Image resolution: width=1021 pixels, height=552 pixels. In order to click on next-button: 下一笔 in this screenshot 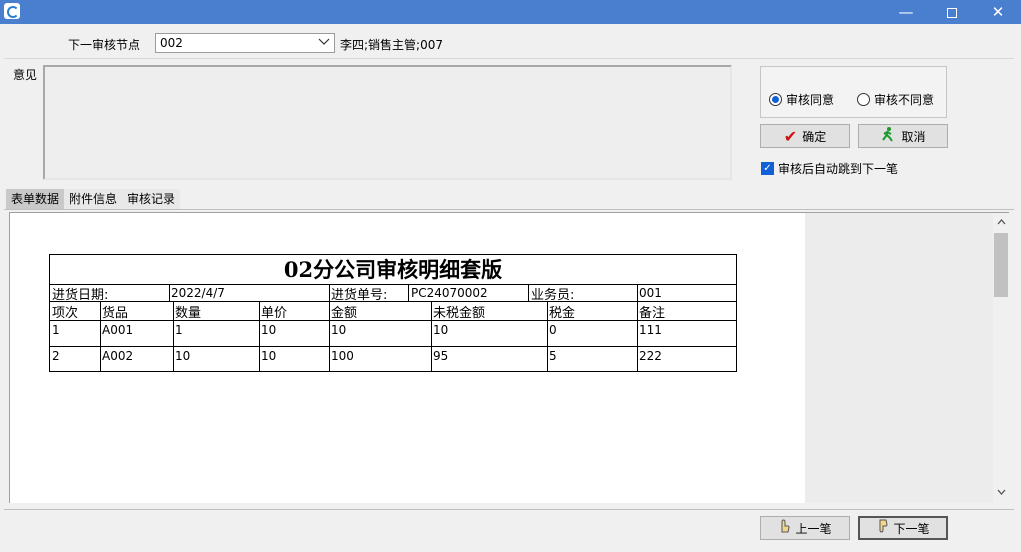, I will do `click(903, 528)`.